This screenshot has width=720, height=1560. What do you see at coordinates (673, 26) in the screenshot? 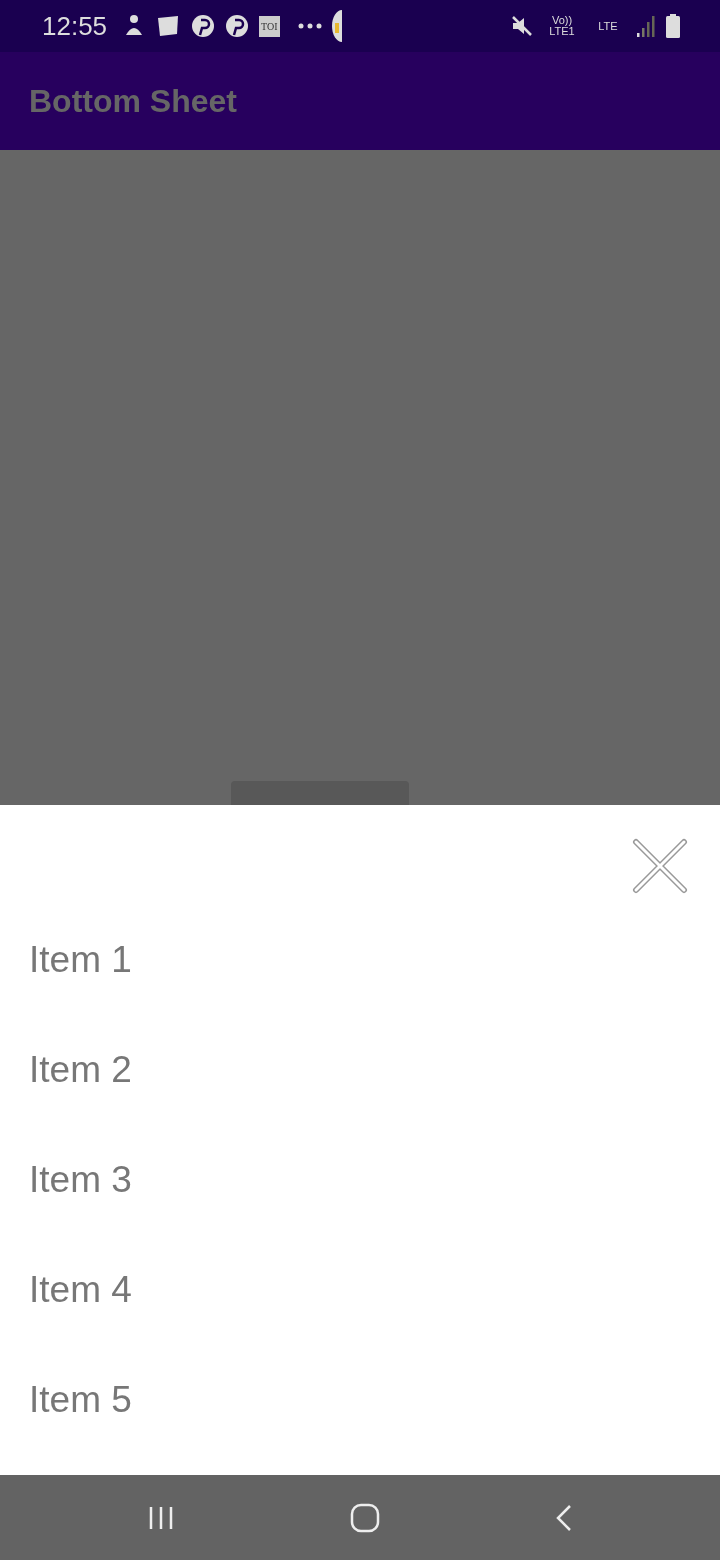
I see `battery-icon` at bounding box center [673, 26].